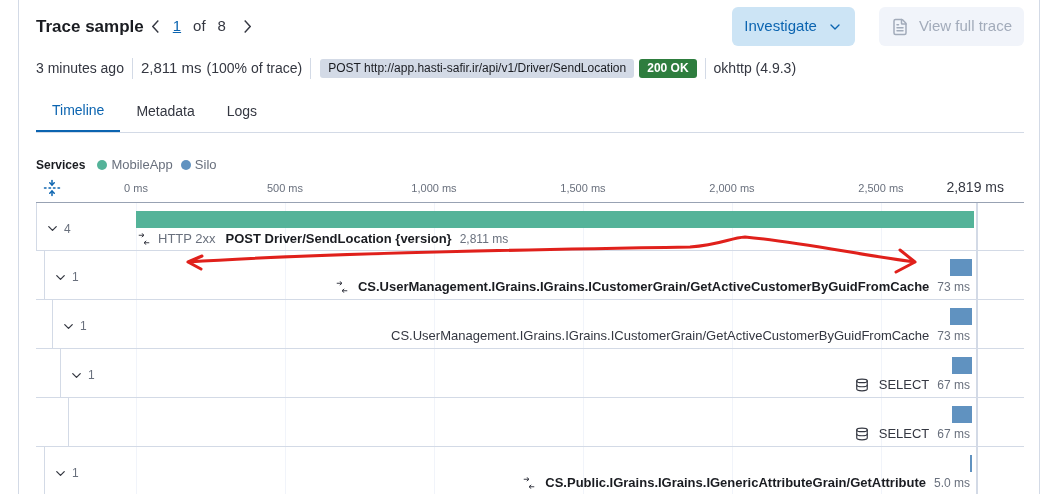 This screenshot has width=1057, height=494. I want to click on status-badge: 200 OK, so click(668, 68).